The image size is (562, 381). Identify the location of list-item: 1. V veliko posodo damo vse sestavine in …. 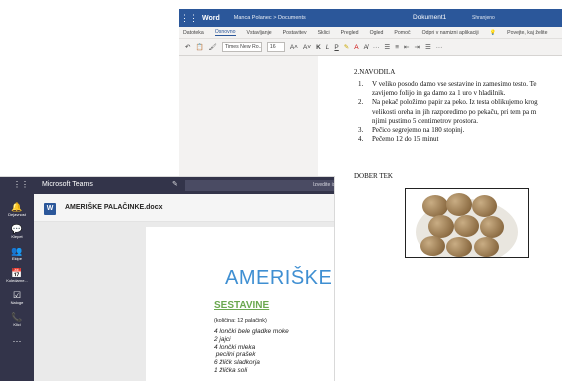
(447, 84).